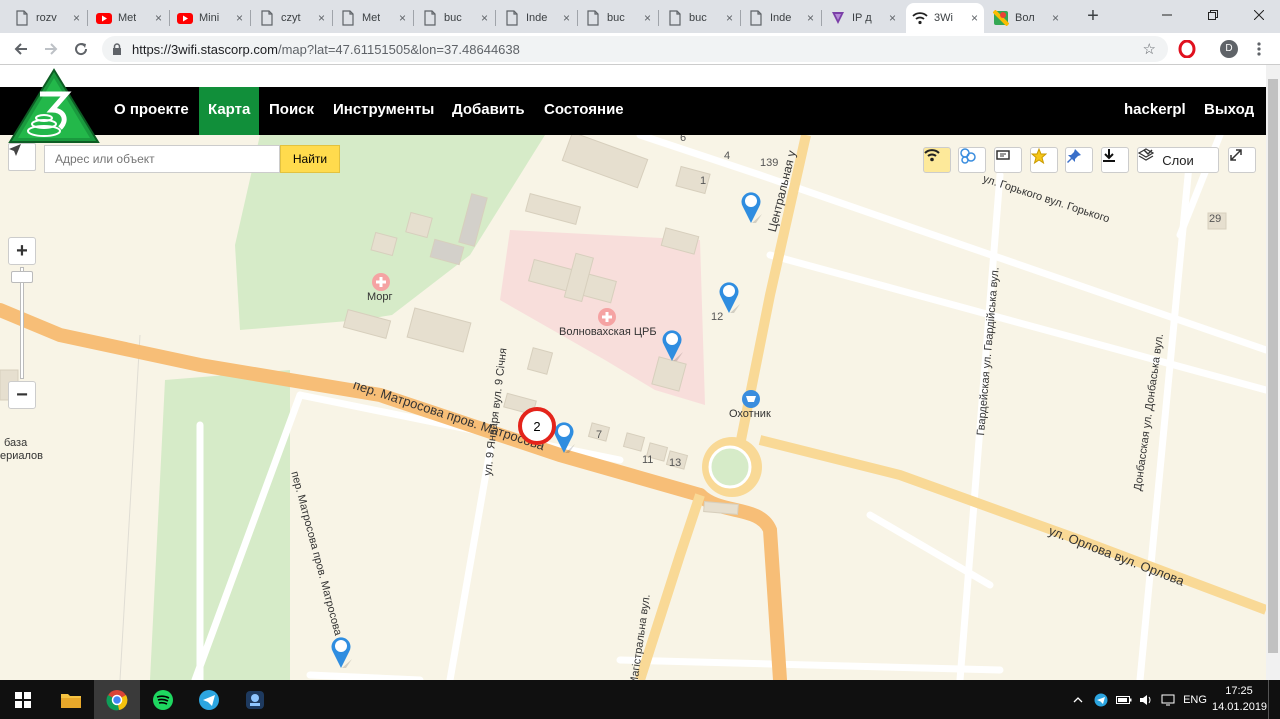  Describe the element at coordinates (1168, 699) in the screenshot. I see `tray-network-icon` at that location.